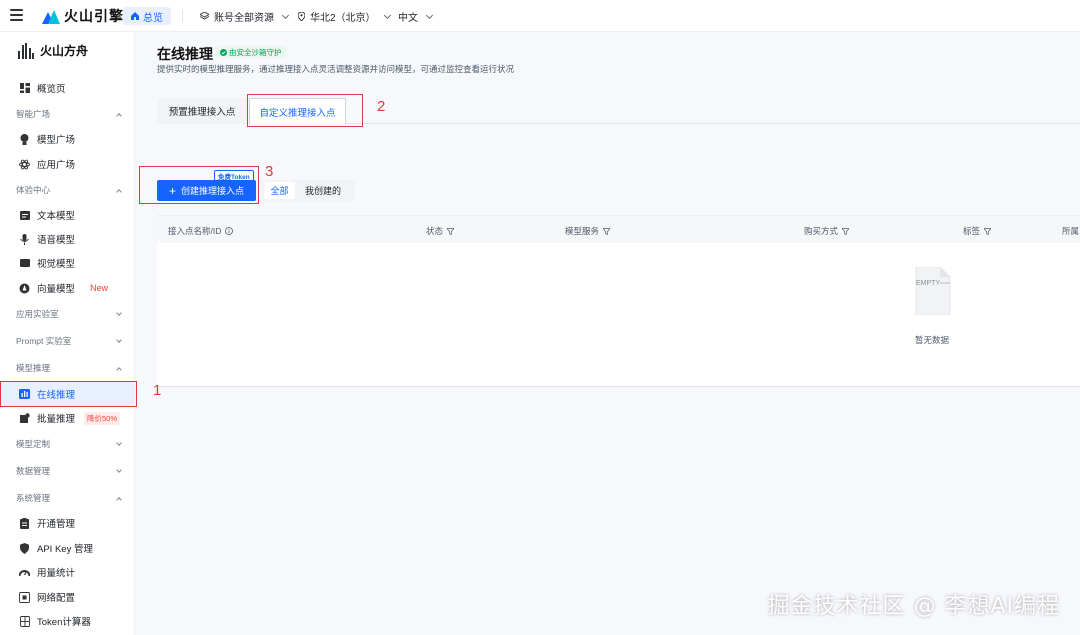  Describe the element at coordinates (24, 597) in the screenshot. I see `network-icon` at that location.